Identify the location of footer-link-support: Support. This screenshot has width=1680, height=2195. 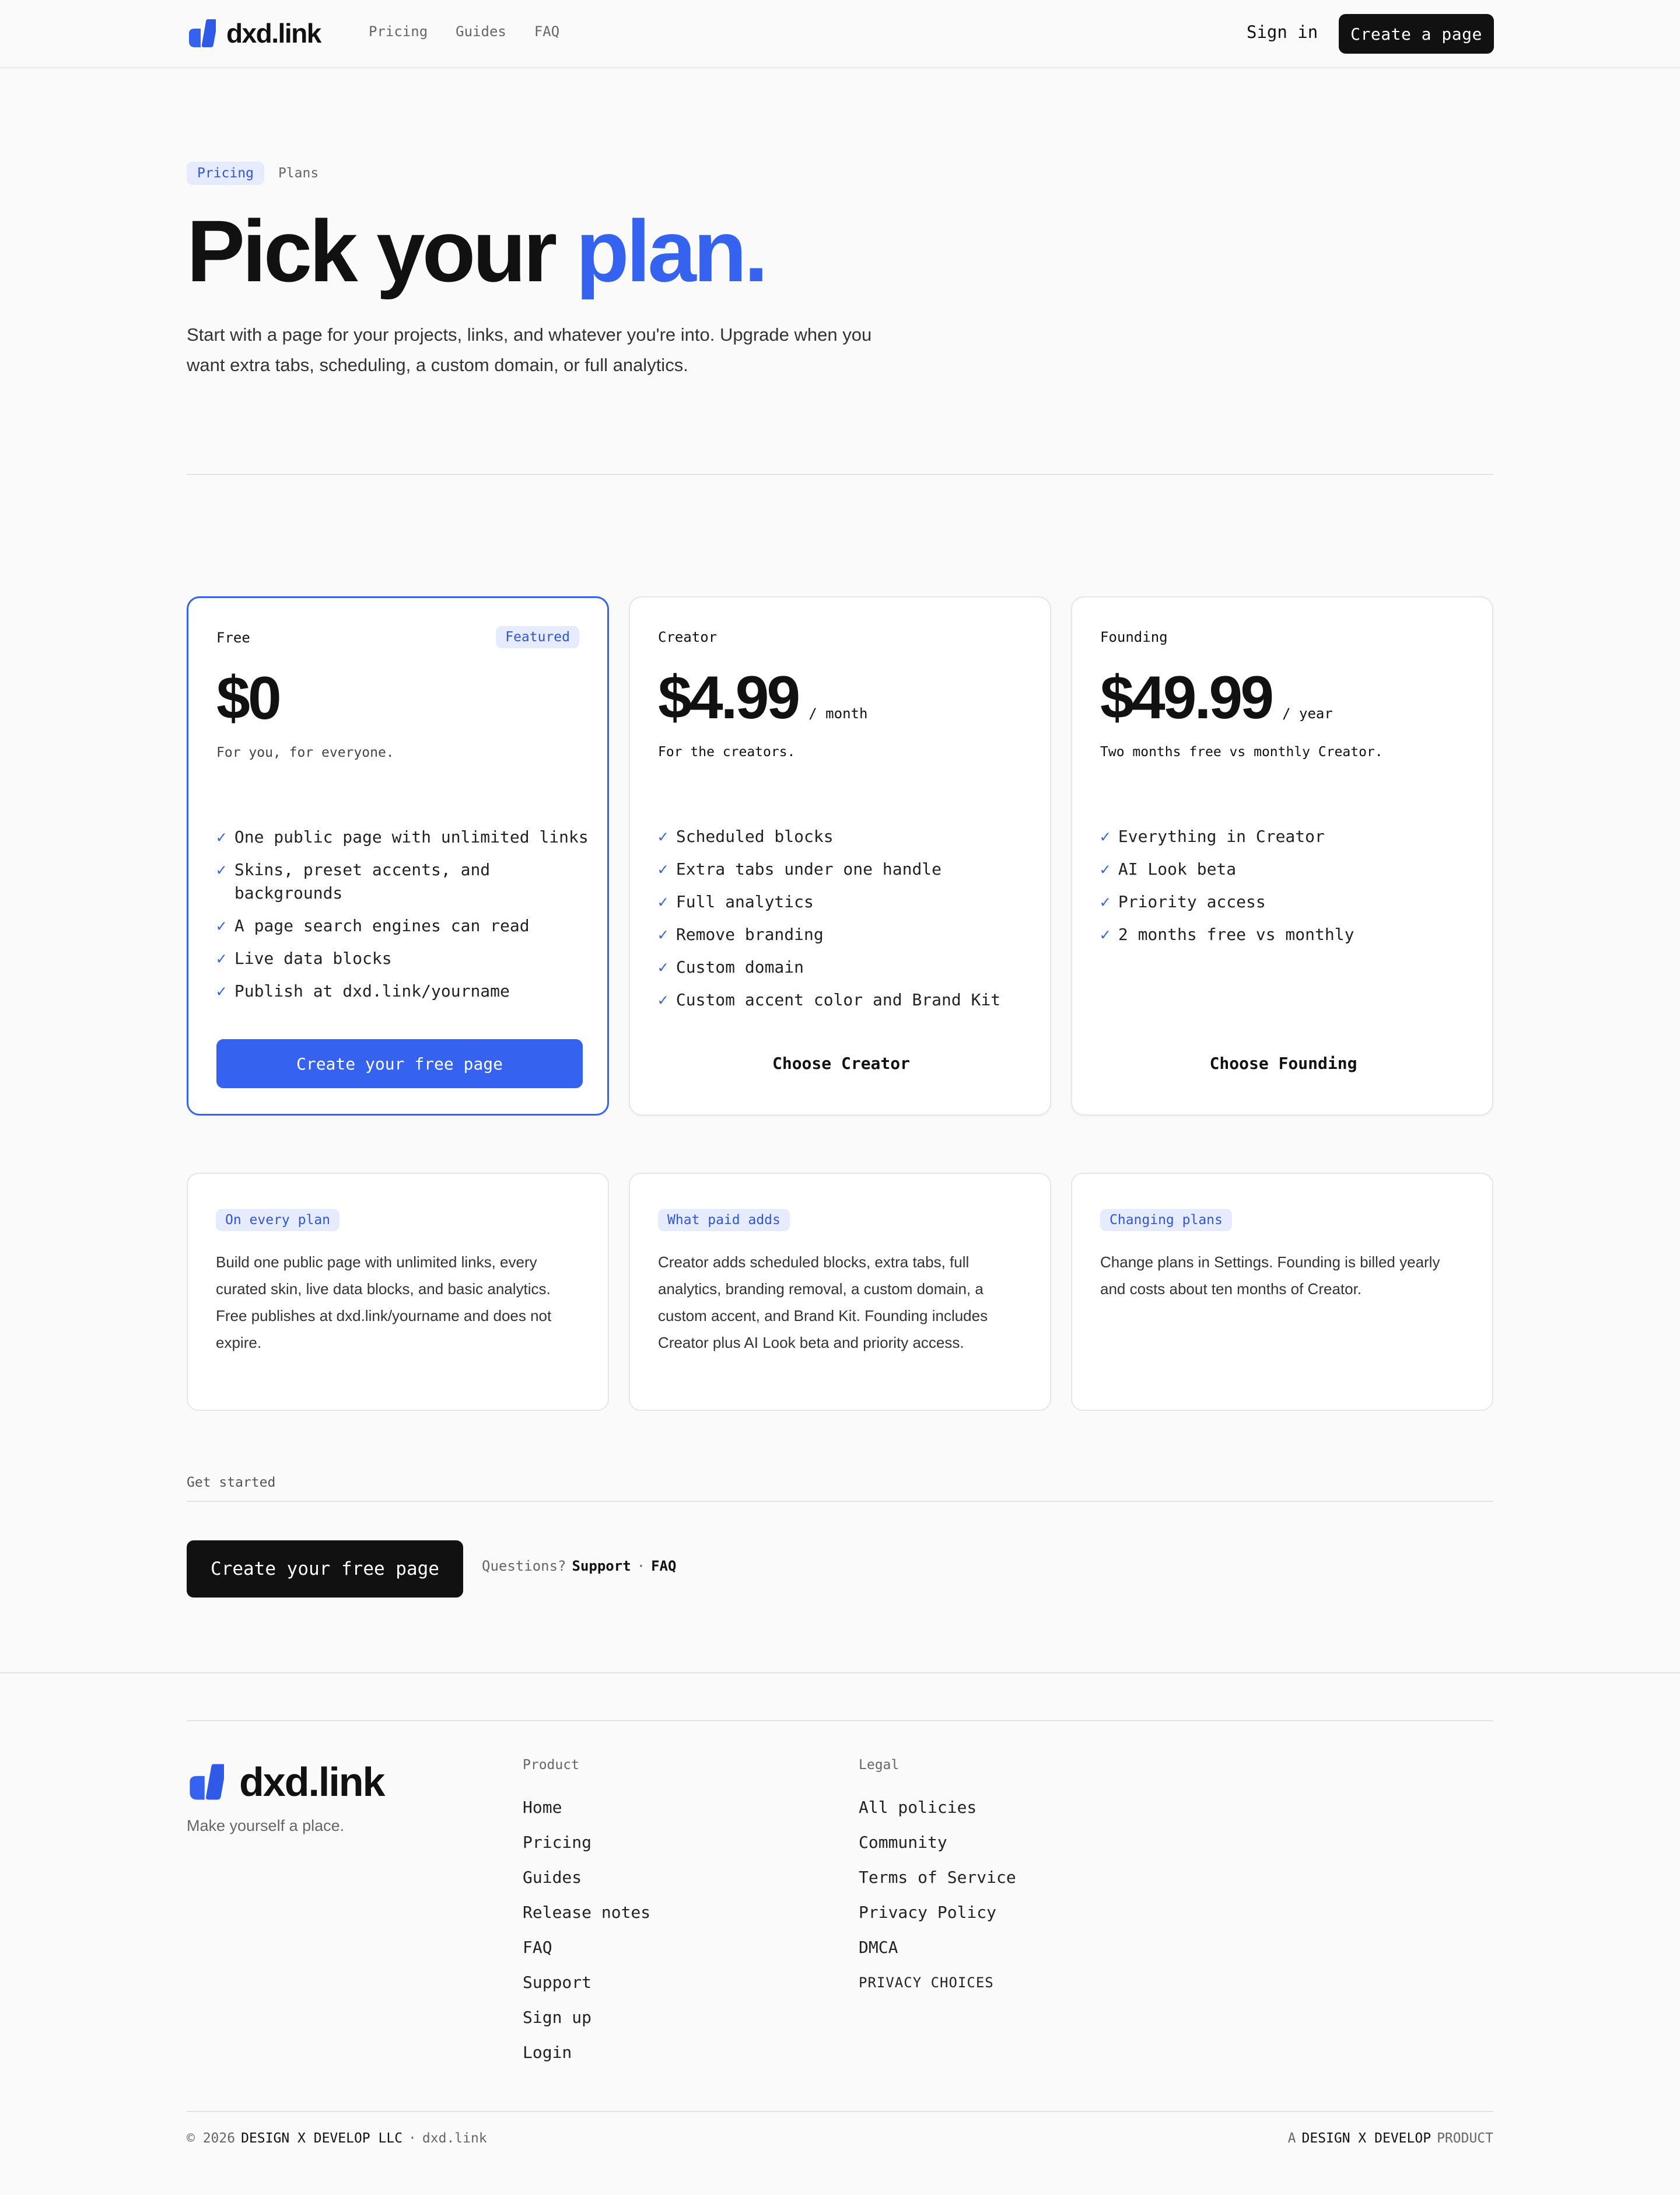
(586, 1982).